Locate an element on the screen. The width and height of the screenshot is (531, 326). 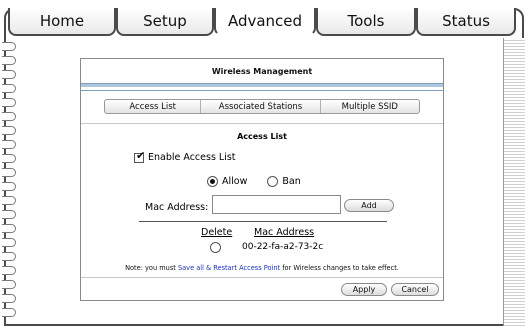
enable-access-list-checkbox: ✔ is located at coordinates (140, 155).